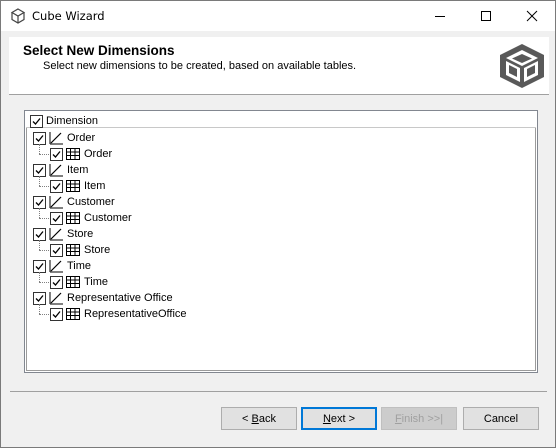 Image resolution: width=556 pixels, height=448 pixels. I want to click on tree-item: Store, so click(63, 234).